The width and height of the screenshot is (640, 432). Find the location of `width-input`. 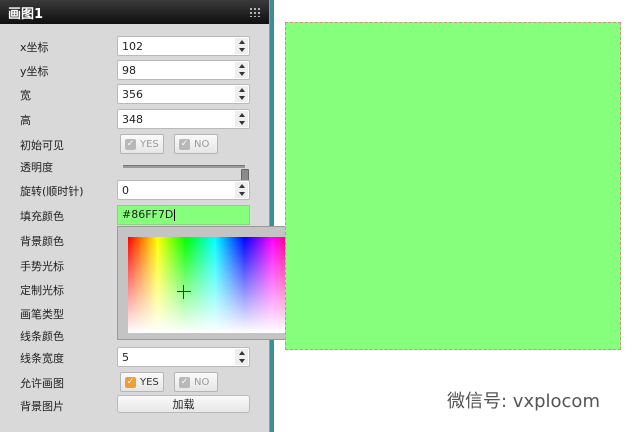

width-input is located at coordinates (176, 94).